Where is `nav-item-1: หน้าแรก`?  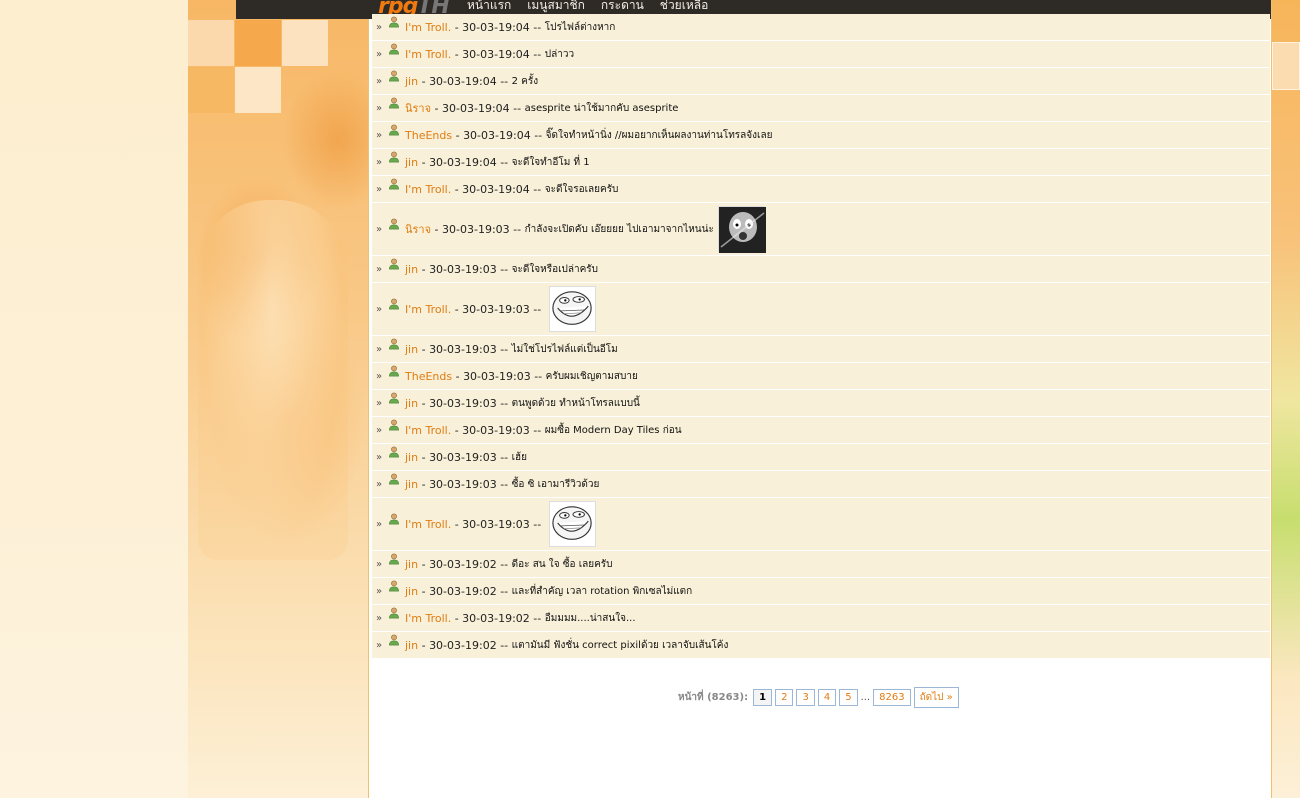
nav-item-1: หน้าแรก is located at coordinates (489, 7).